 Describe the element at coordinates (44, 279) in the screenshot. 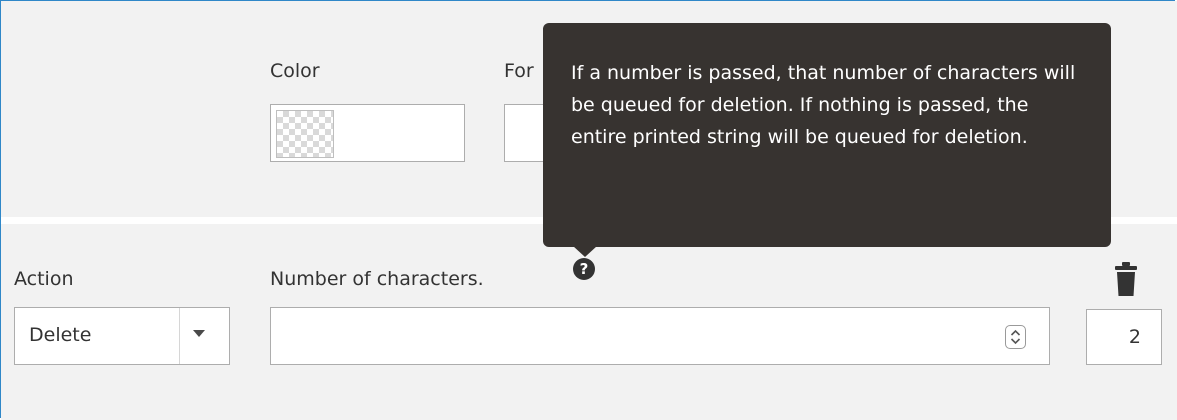

I see `action-label: Action` at that location.